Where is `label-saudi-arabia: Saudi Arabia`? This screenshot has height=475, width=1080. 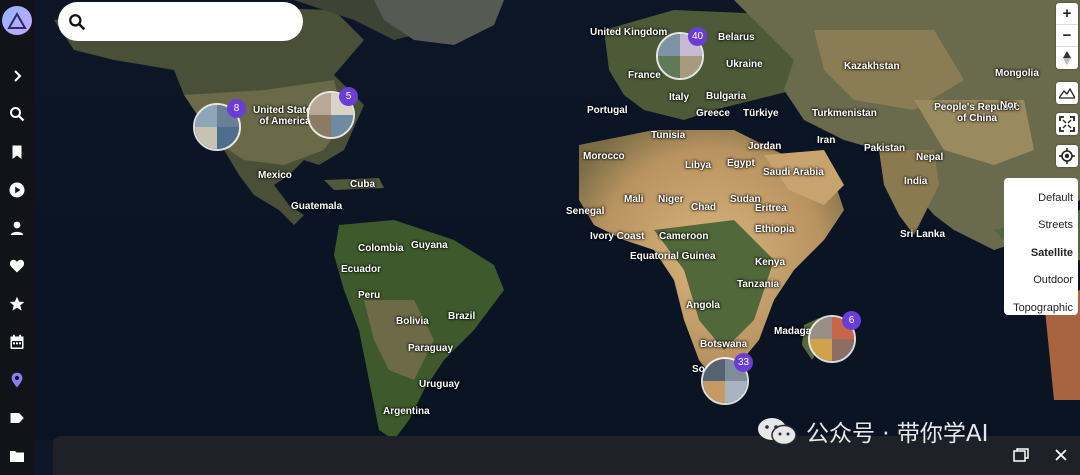 label-saudi-arabia: Saudi Arabia is located at coordinates (793, 172).